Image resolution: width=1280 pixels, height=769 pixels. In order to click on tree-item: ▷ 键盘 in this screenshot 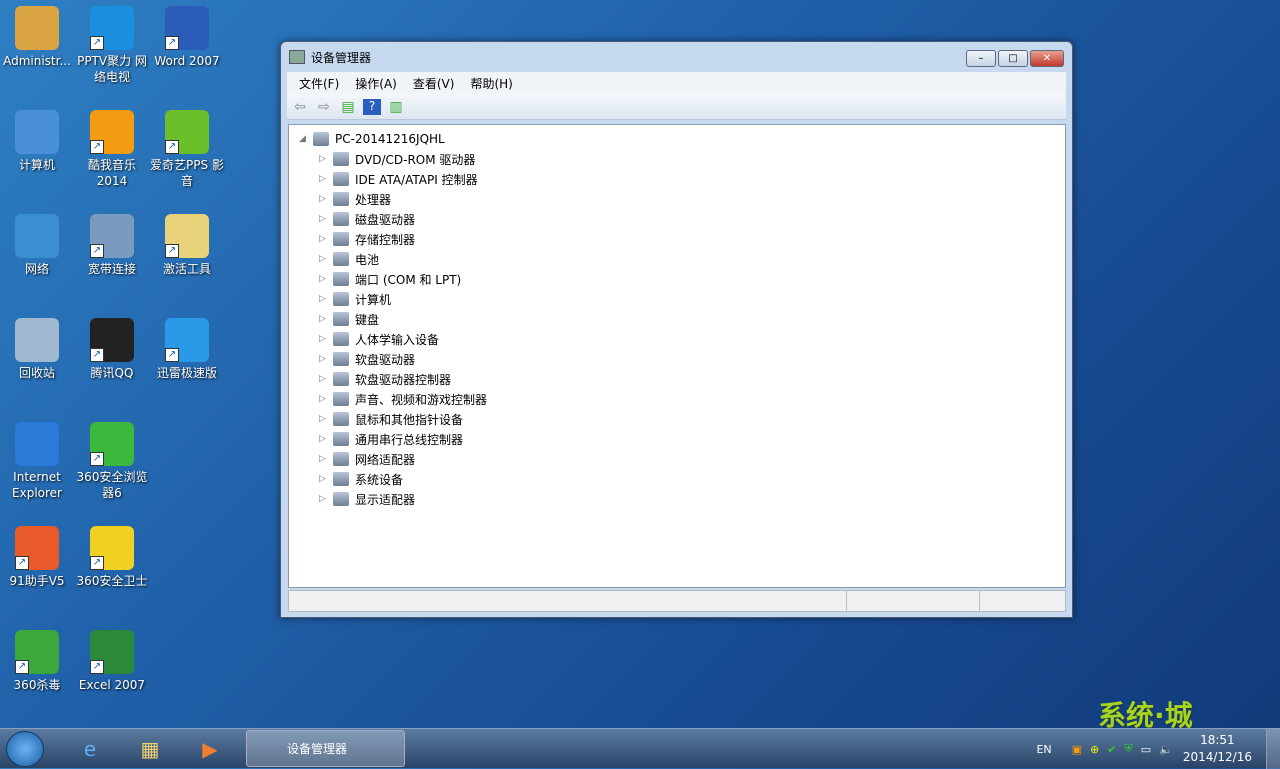, I will do `click(682, 319)`.